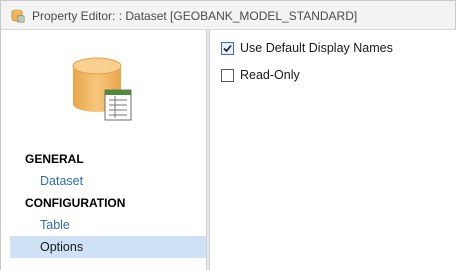 The image size is (456, 270). I want to click on database-app-icon, so click(18, 16).